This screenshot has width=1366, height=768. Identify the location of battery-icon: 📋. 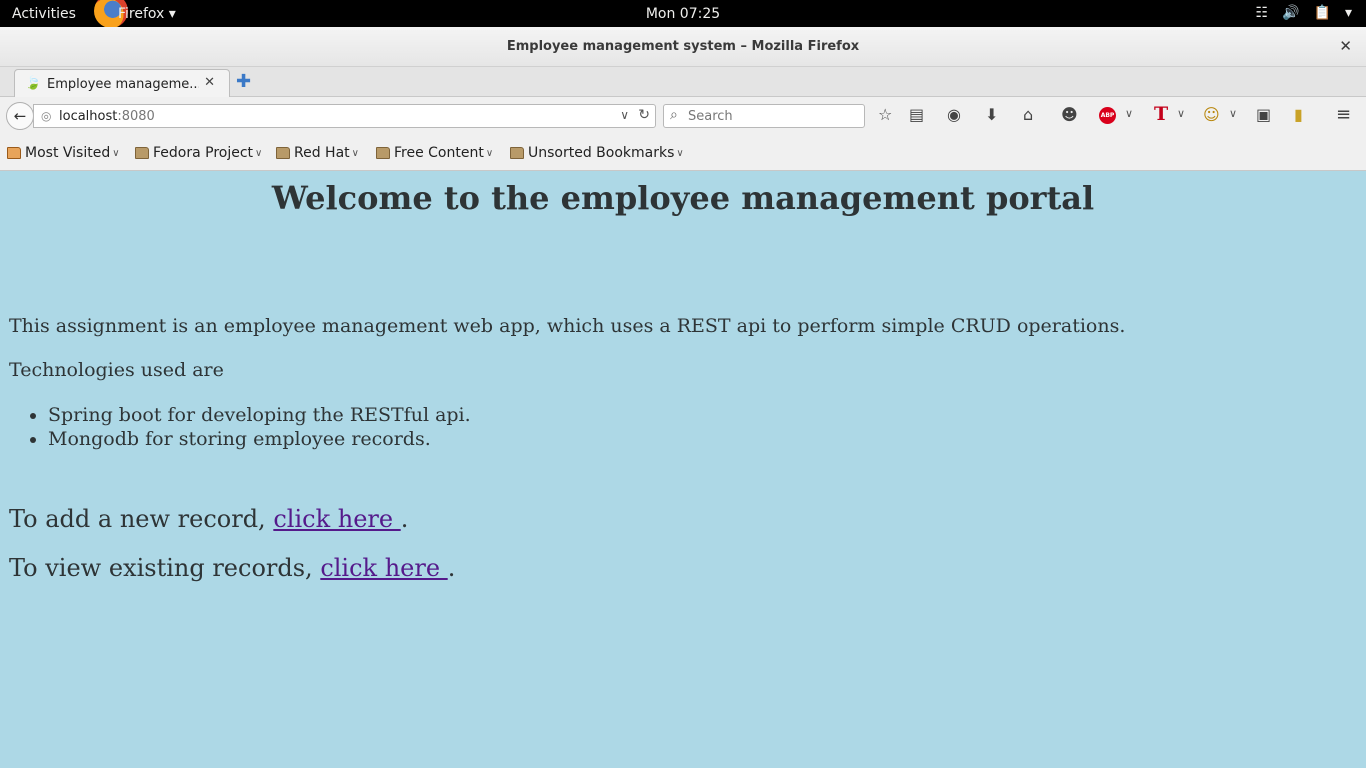
(1322, 13).